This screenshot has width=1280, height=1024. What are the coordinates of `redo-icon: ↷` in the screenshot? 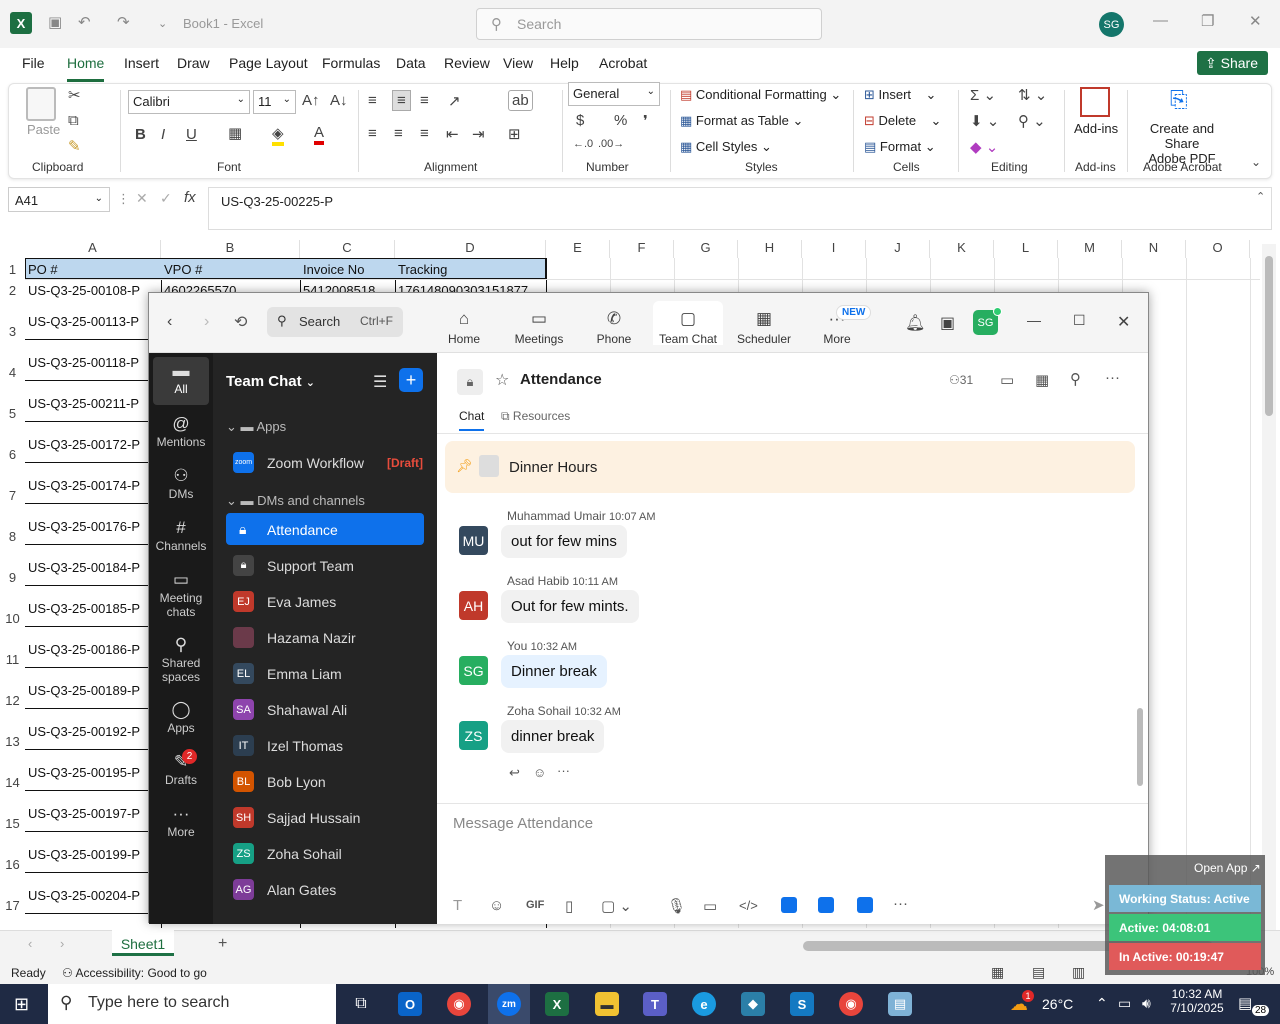 It's located at (123, 22).